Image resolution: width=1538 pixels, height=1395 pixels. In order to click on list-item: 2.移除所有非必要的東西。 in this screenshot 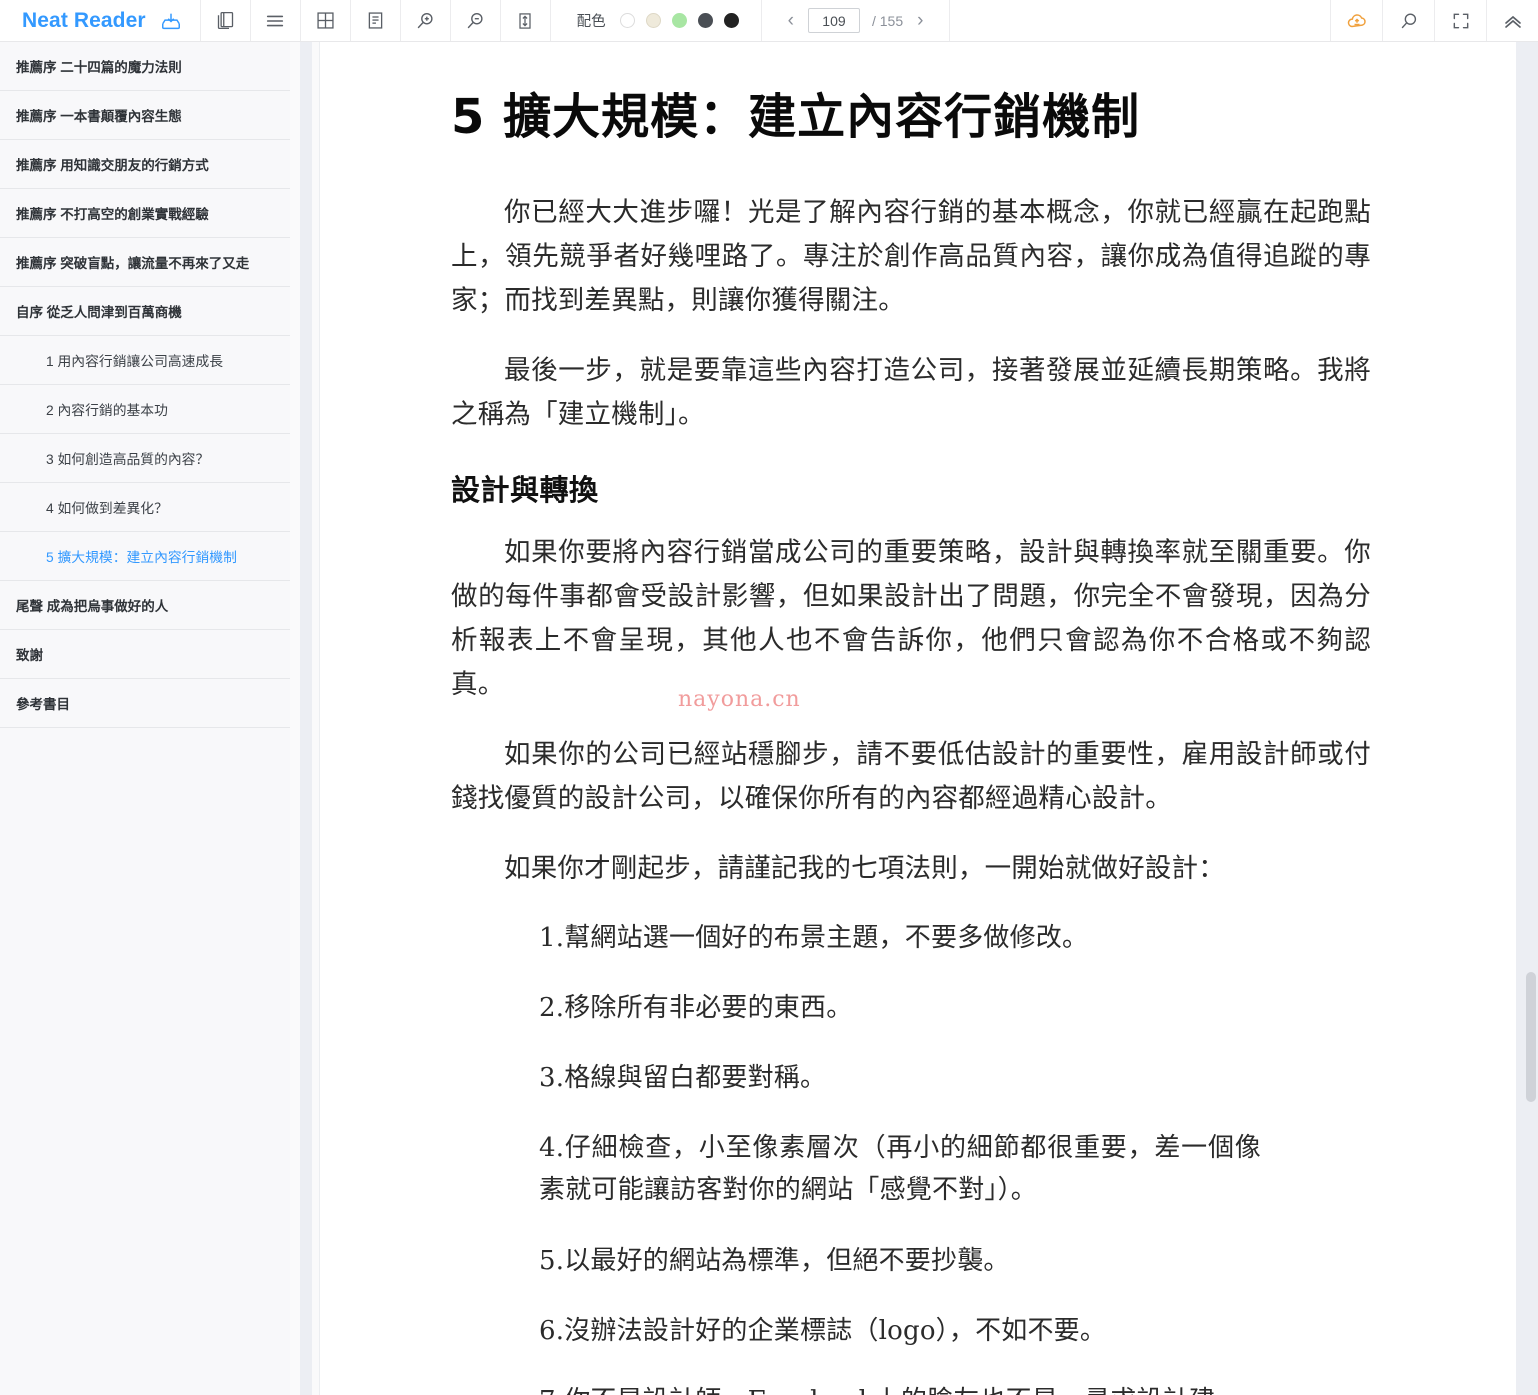, I will do `click(696, 1008)`.